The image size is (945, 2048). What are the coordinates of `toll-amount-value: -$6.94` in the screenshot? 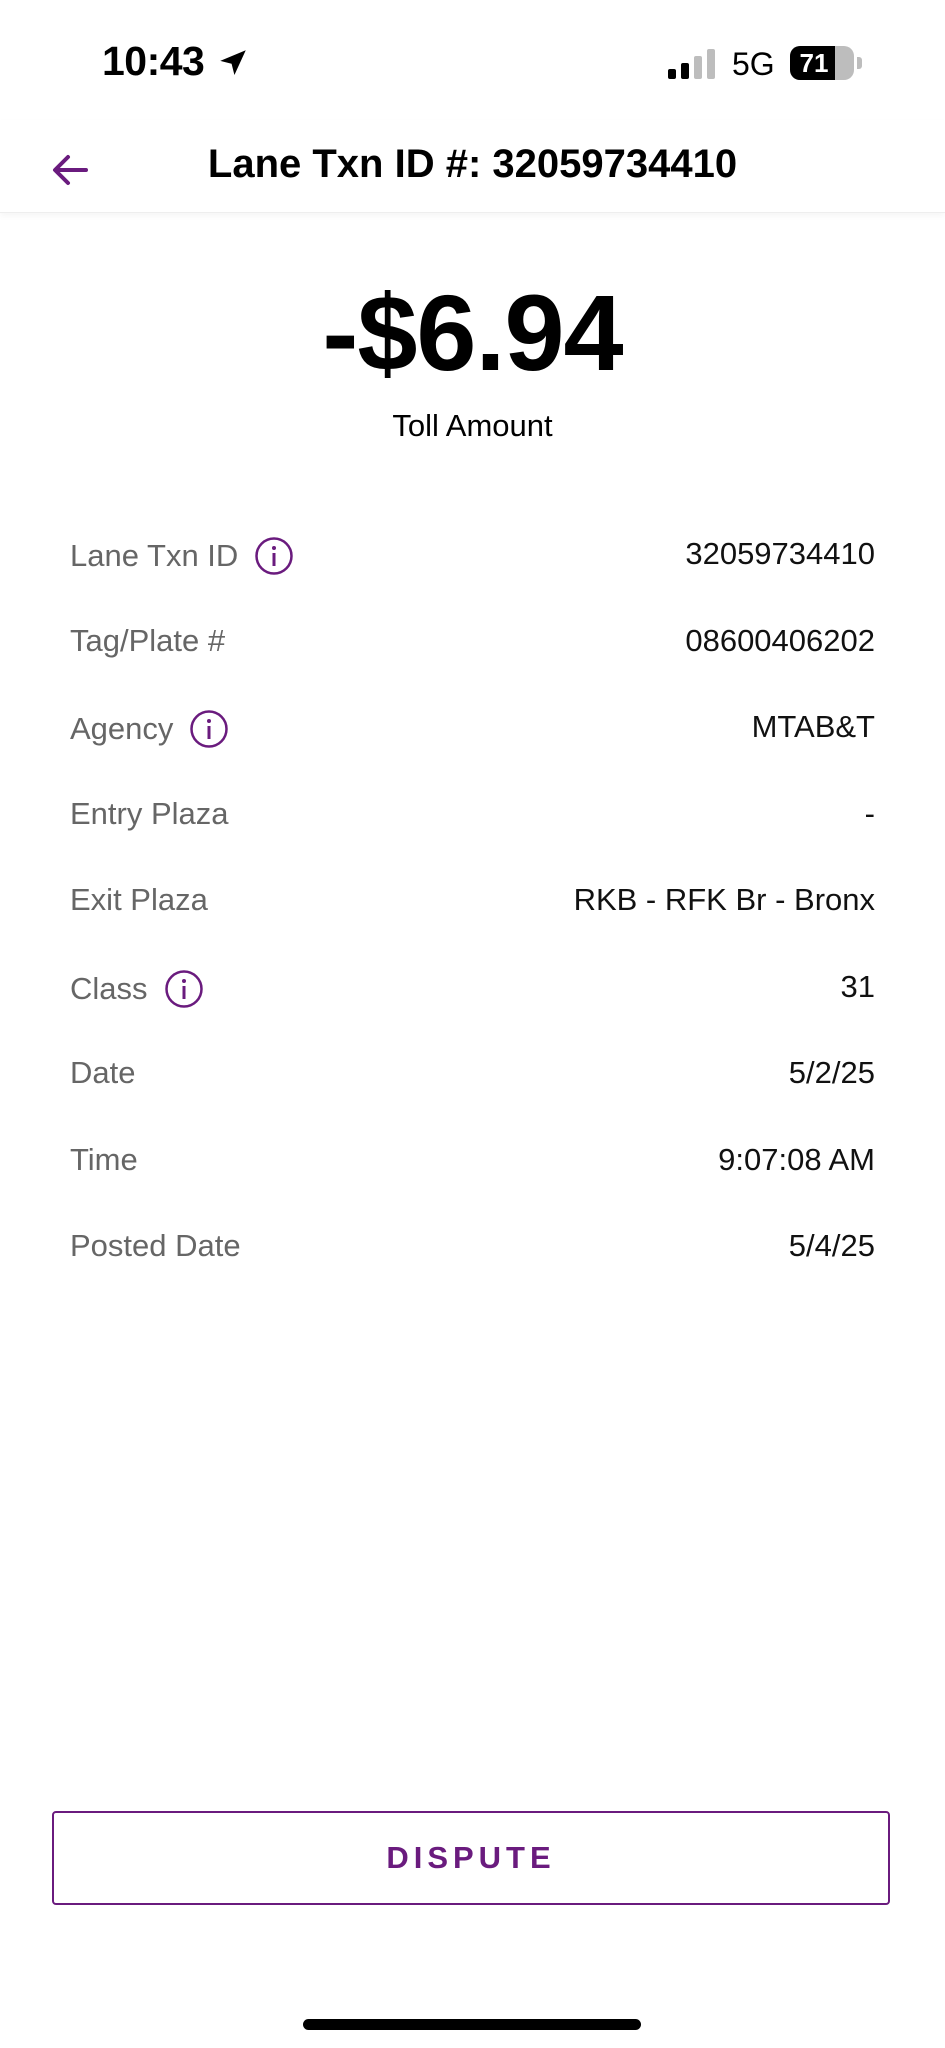 It's located at (472, 332).